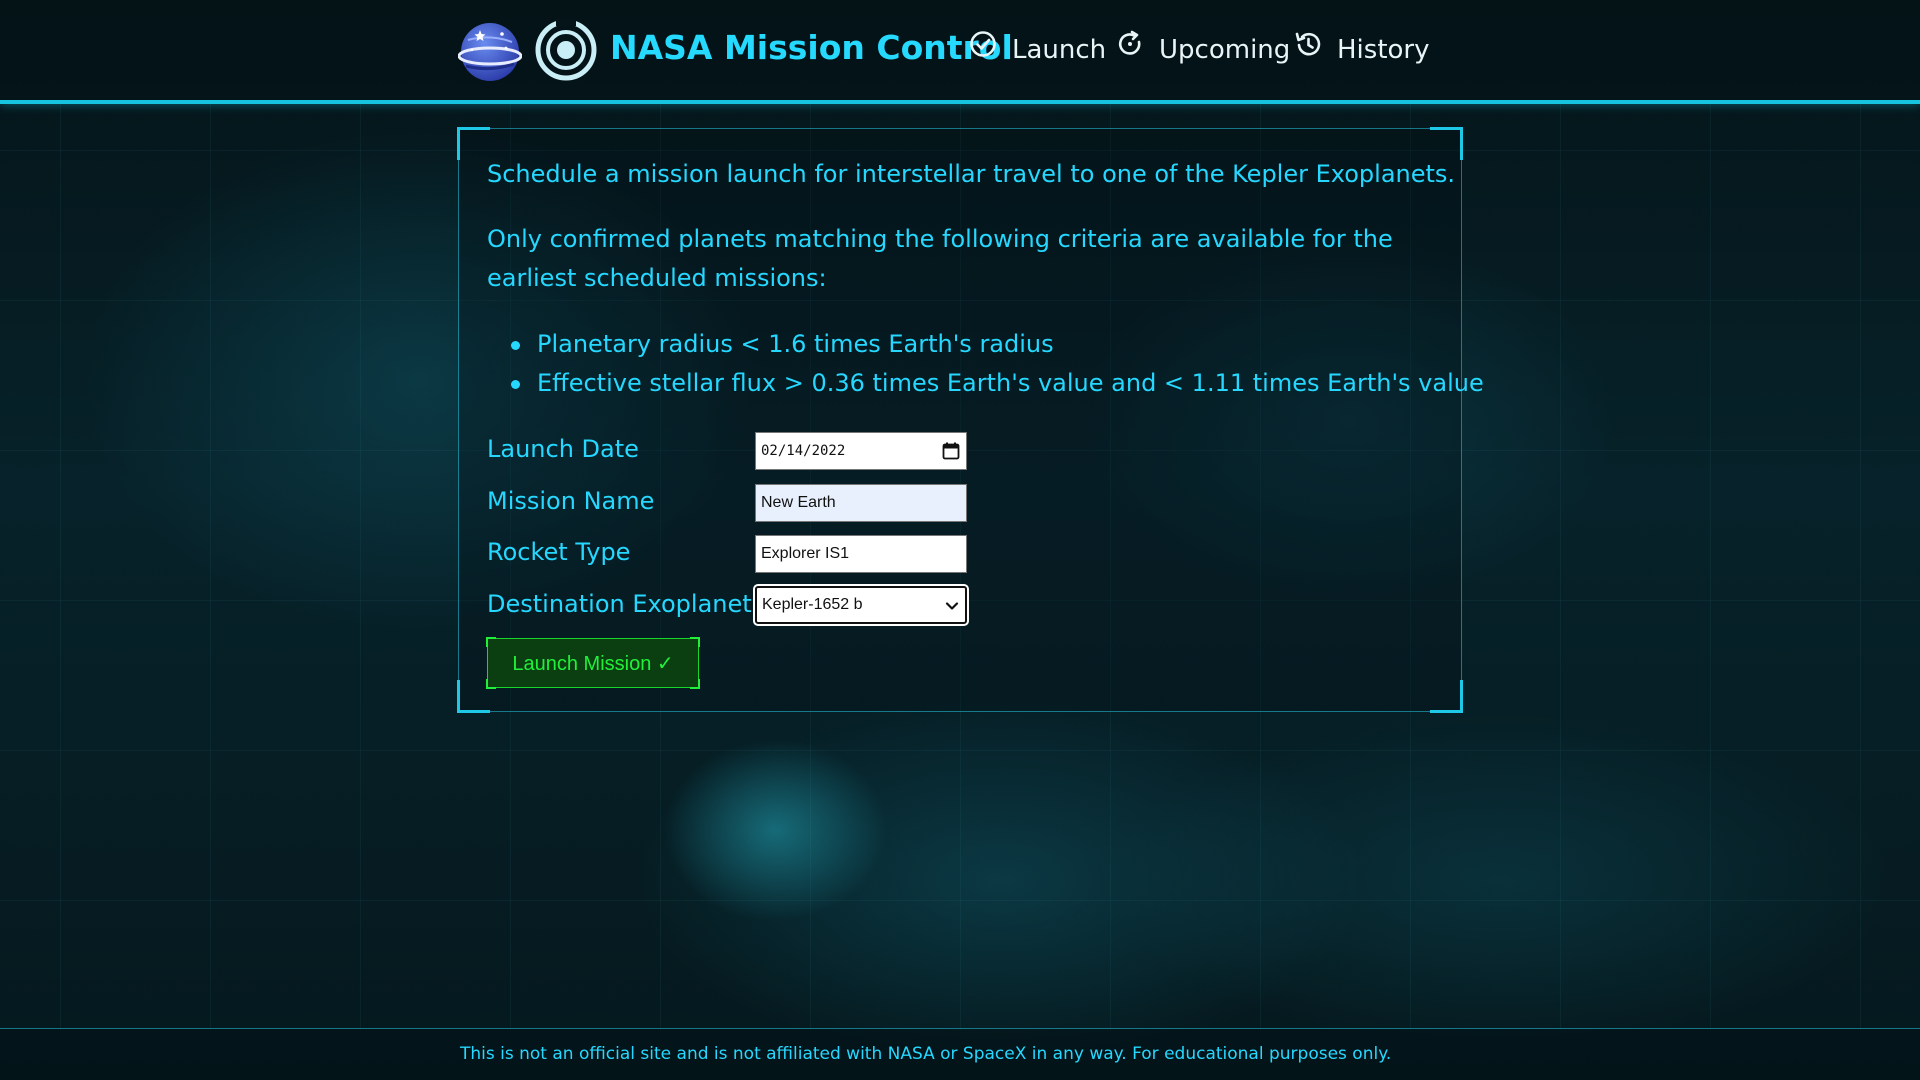 The height and width of the screenshot is (1080, 1920). What do you see at coordinates (559, 552) in the screenshot?
I see `rocket-type-label: Rocket Type` at bounding box center [559, 552].